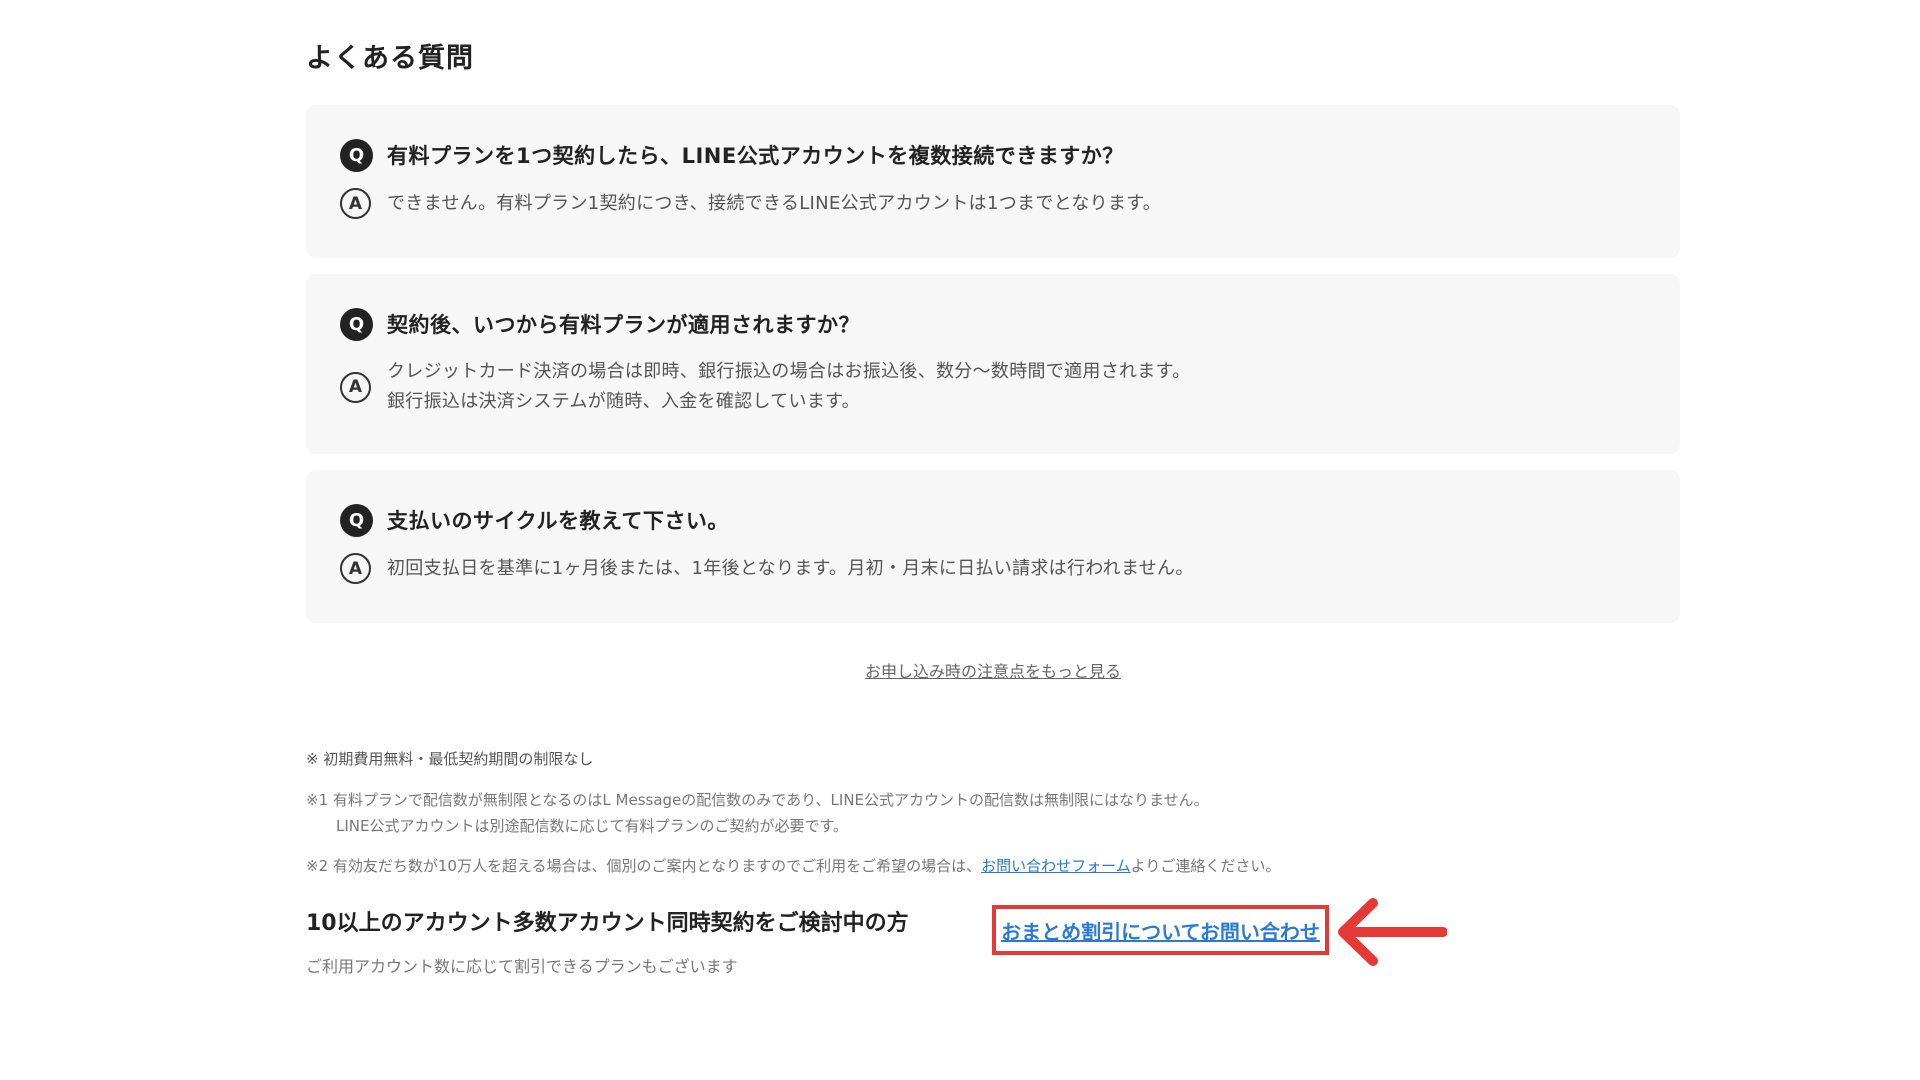 This screenshot has height=1080, width=1920. I want to click on bulk-contract-subtitle: ご利用アカウント数に応じて割引できるプランもございます, so click(522, 966).